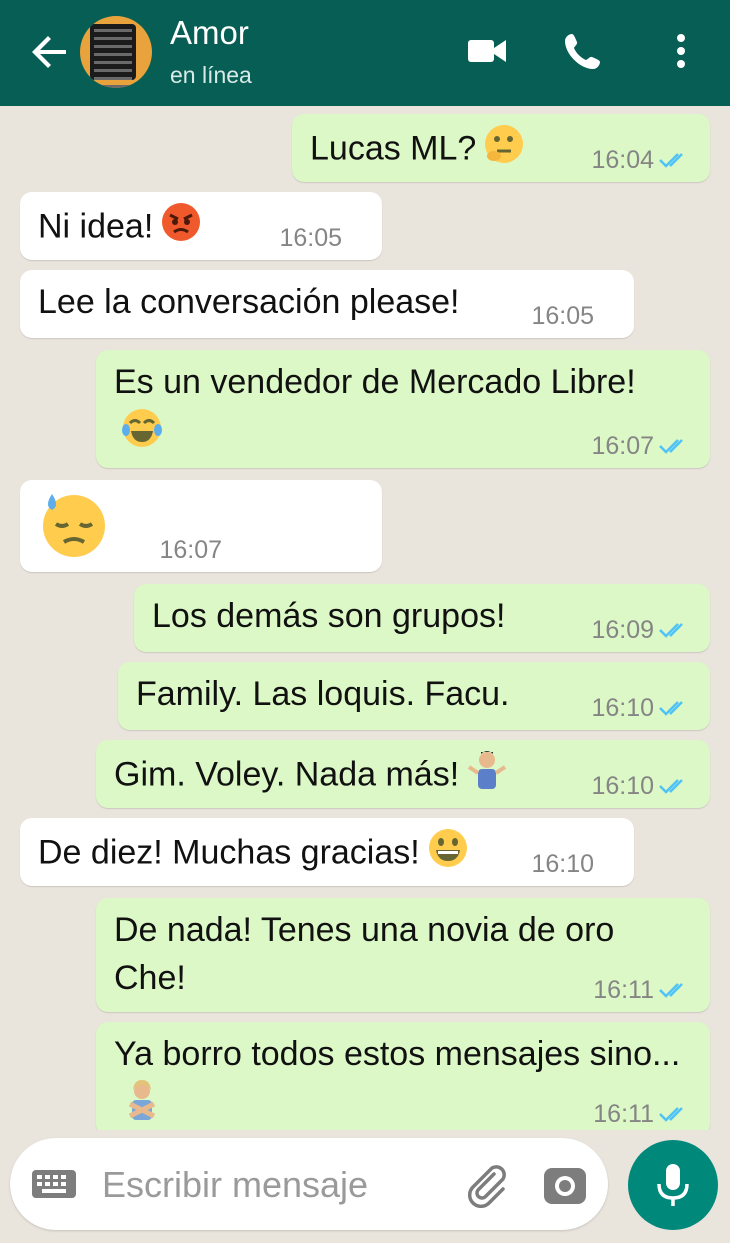 This screenshot has width=730, height=1243. Describe the element at coordinates (448, 854) in the screenshot. I see `grinning-face-icon` at that location.